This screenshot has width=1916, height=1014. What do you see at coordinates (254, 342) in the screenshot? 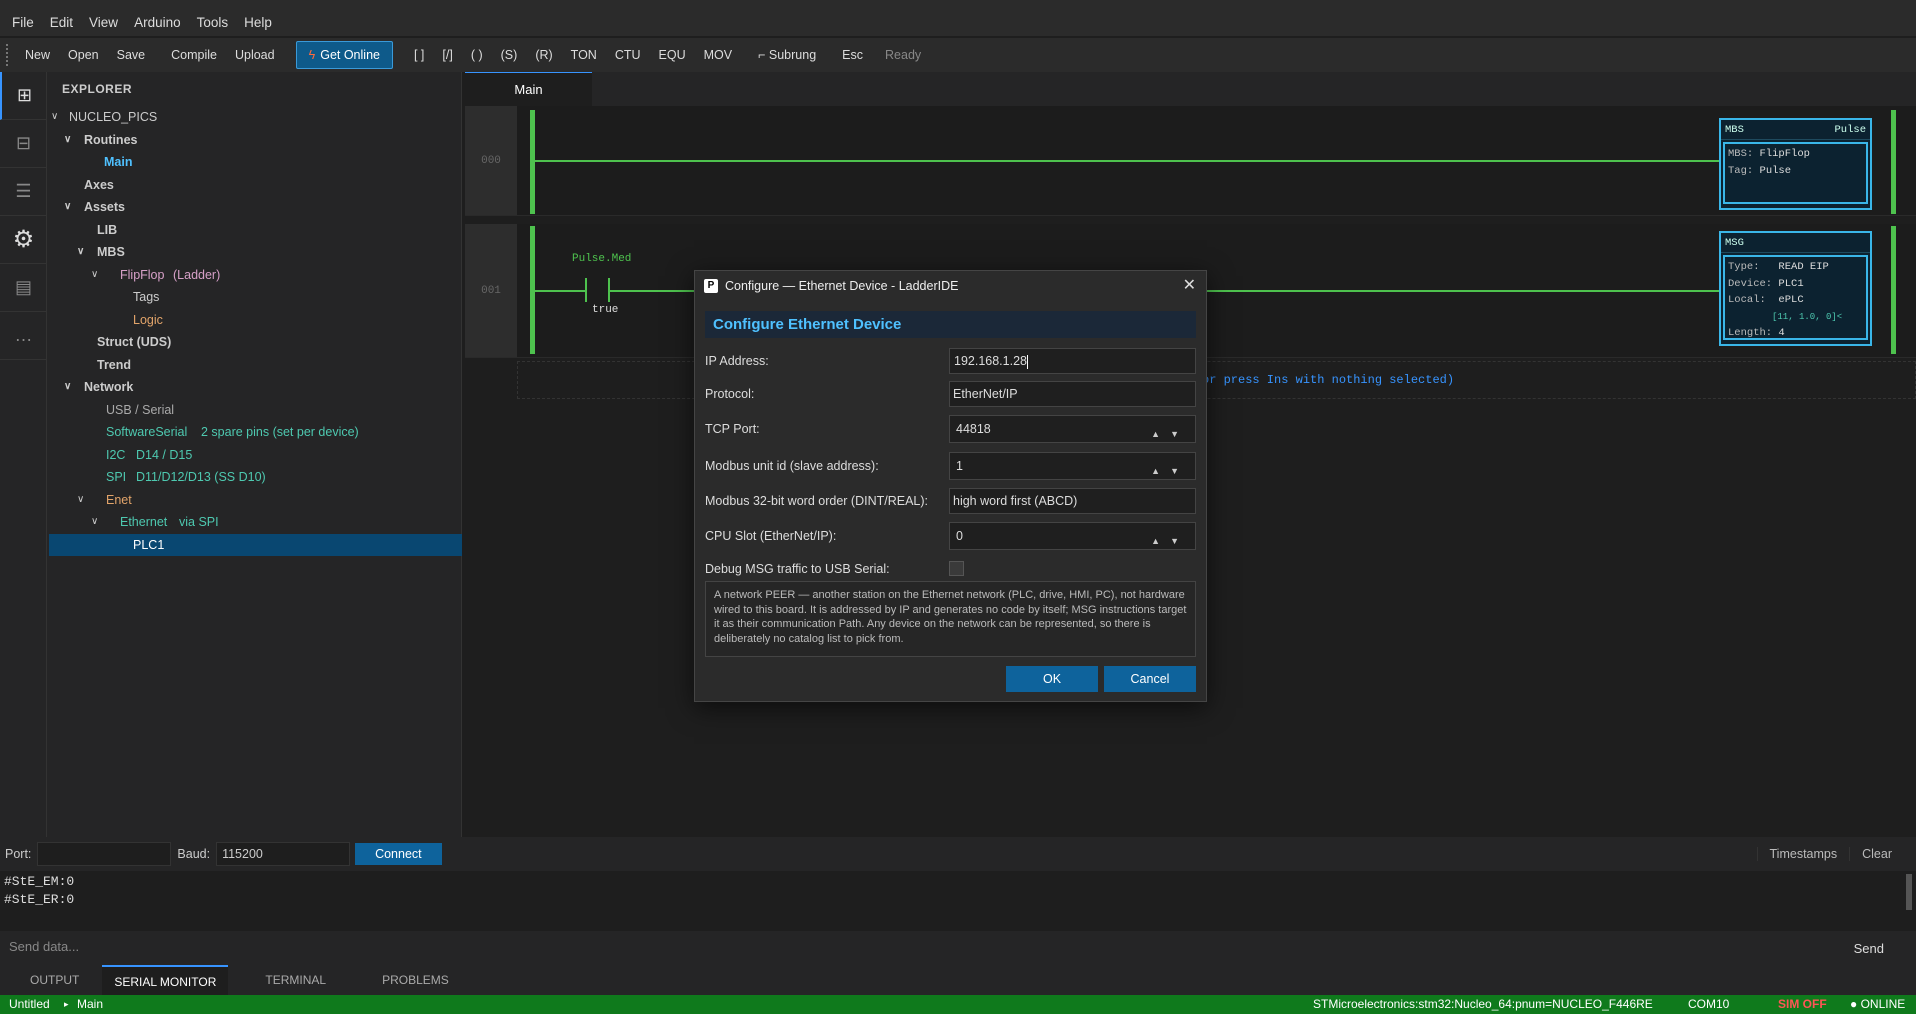
I see `tree-struct: Struct (UDS)` at bounding box center [254, 342].